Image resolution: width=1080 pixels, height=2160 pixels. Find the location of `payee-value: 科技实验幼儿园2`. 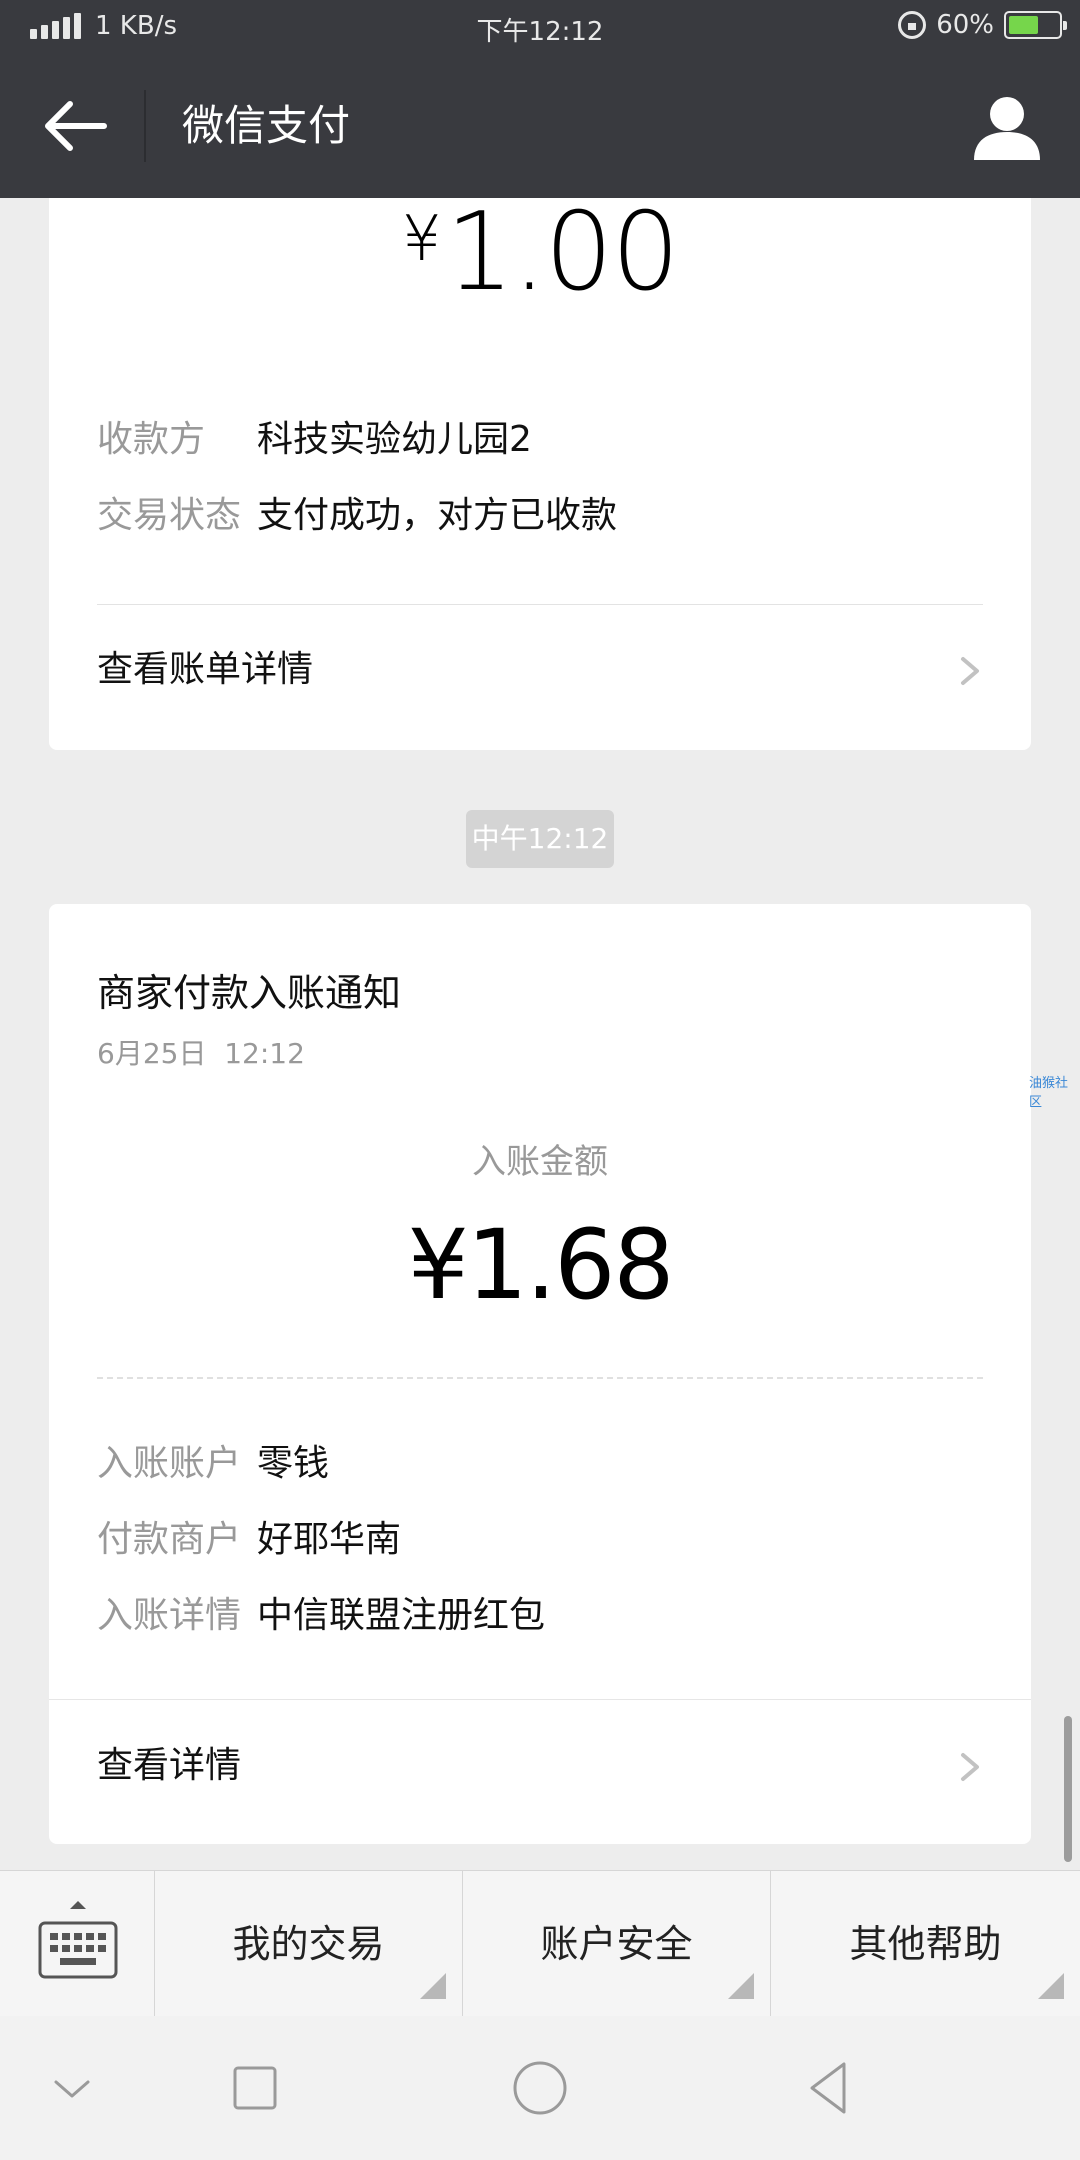

payee-value: 科技实验幼儿园2 is located at coordinates (394, 439).